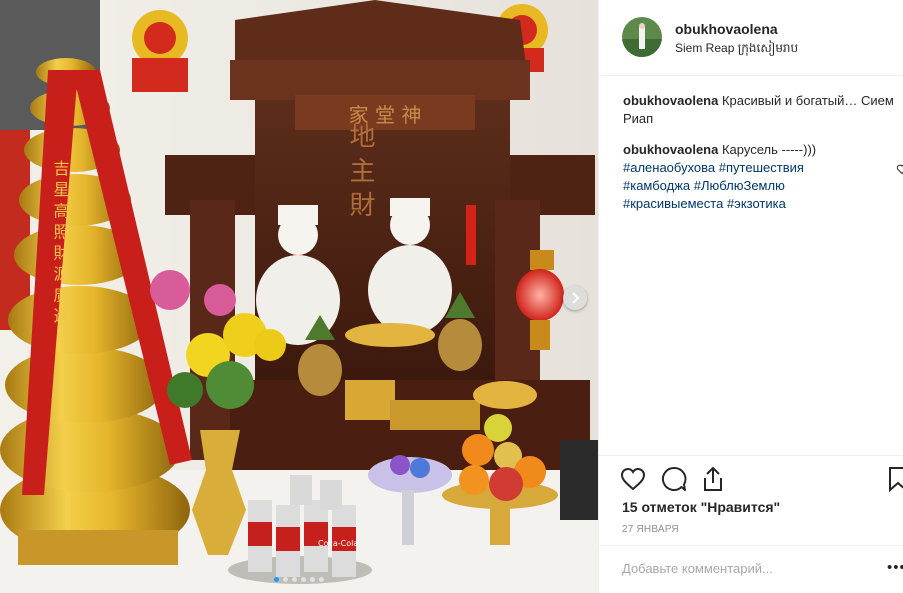  I want to click on chevron-right-icon, so click(576, 298).